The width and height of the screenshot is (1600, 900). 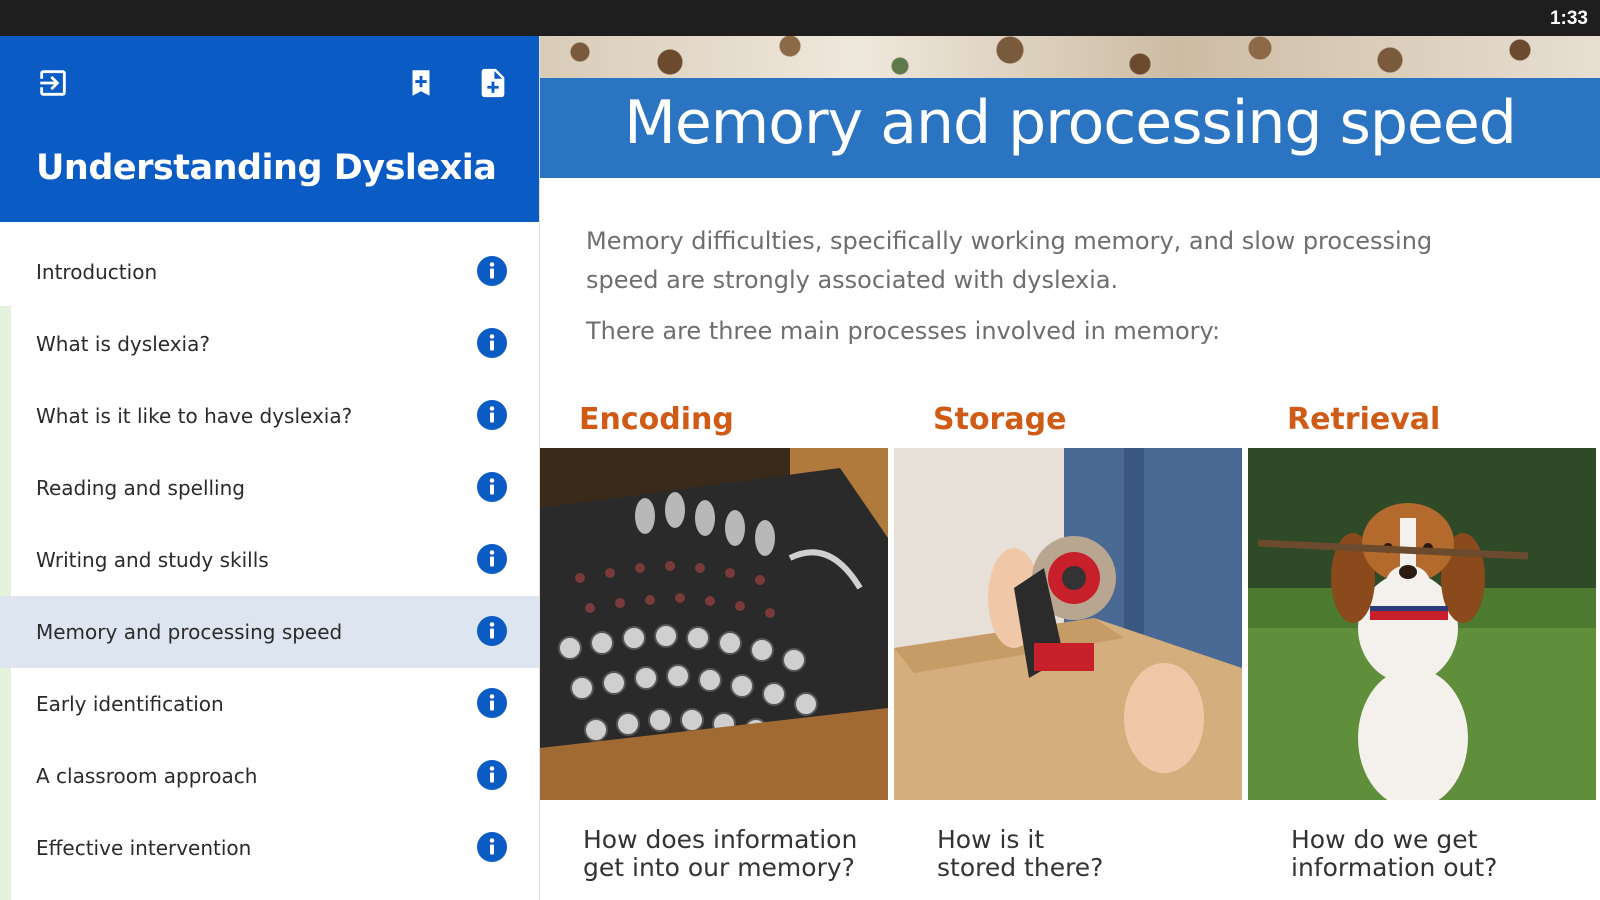 What do you see at coordinates (123, 344) in the screenshot?
I see `toc-item-label: What is dyslexia?` at bounding box center [123, 344].